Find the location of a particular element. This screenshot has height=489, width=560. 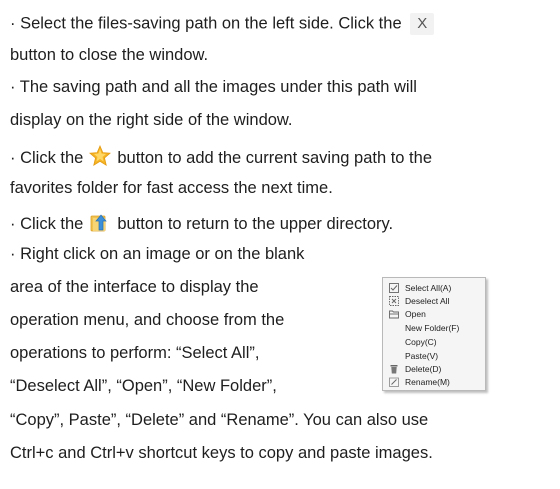

menu-item-label: Copy(C) is located at coordinates (421, 342).